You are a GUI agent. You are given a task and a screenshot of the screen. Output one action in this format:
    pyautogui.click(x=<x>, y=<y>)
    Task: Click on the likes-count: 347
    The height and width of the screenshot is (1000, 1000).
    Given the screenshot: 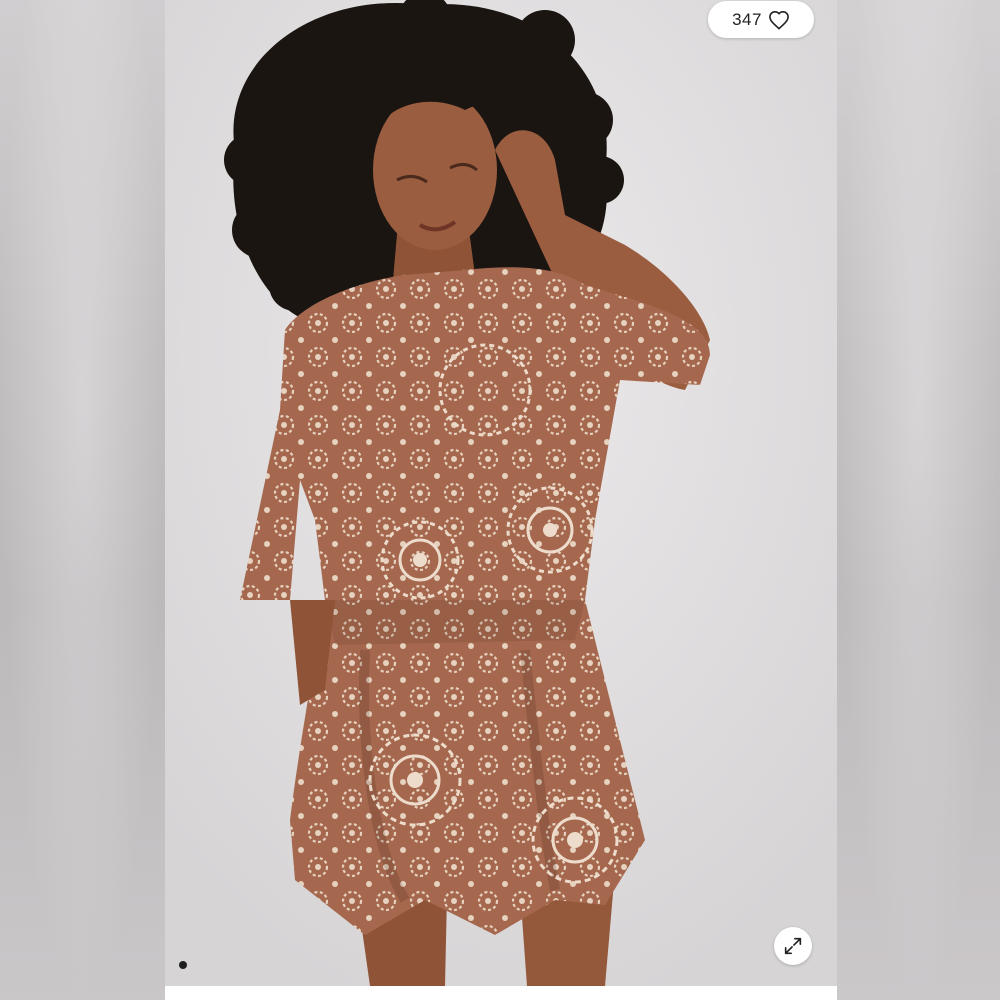 What is the action you would take?
    pyautogui.click(x=747, y=19)
    